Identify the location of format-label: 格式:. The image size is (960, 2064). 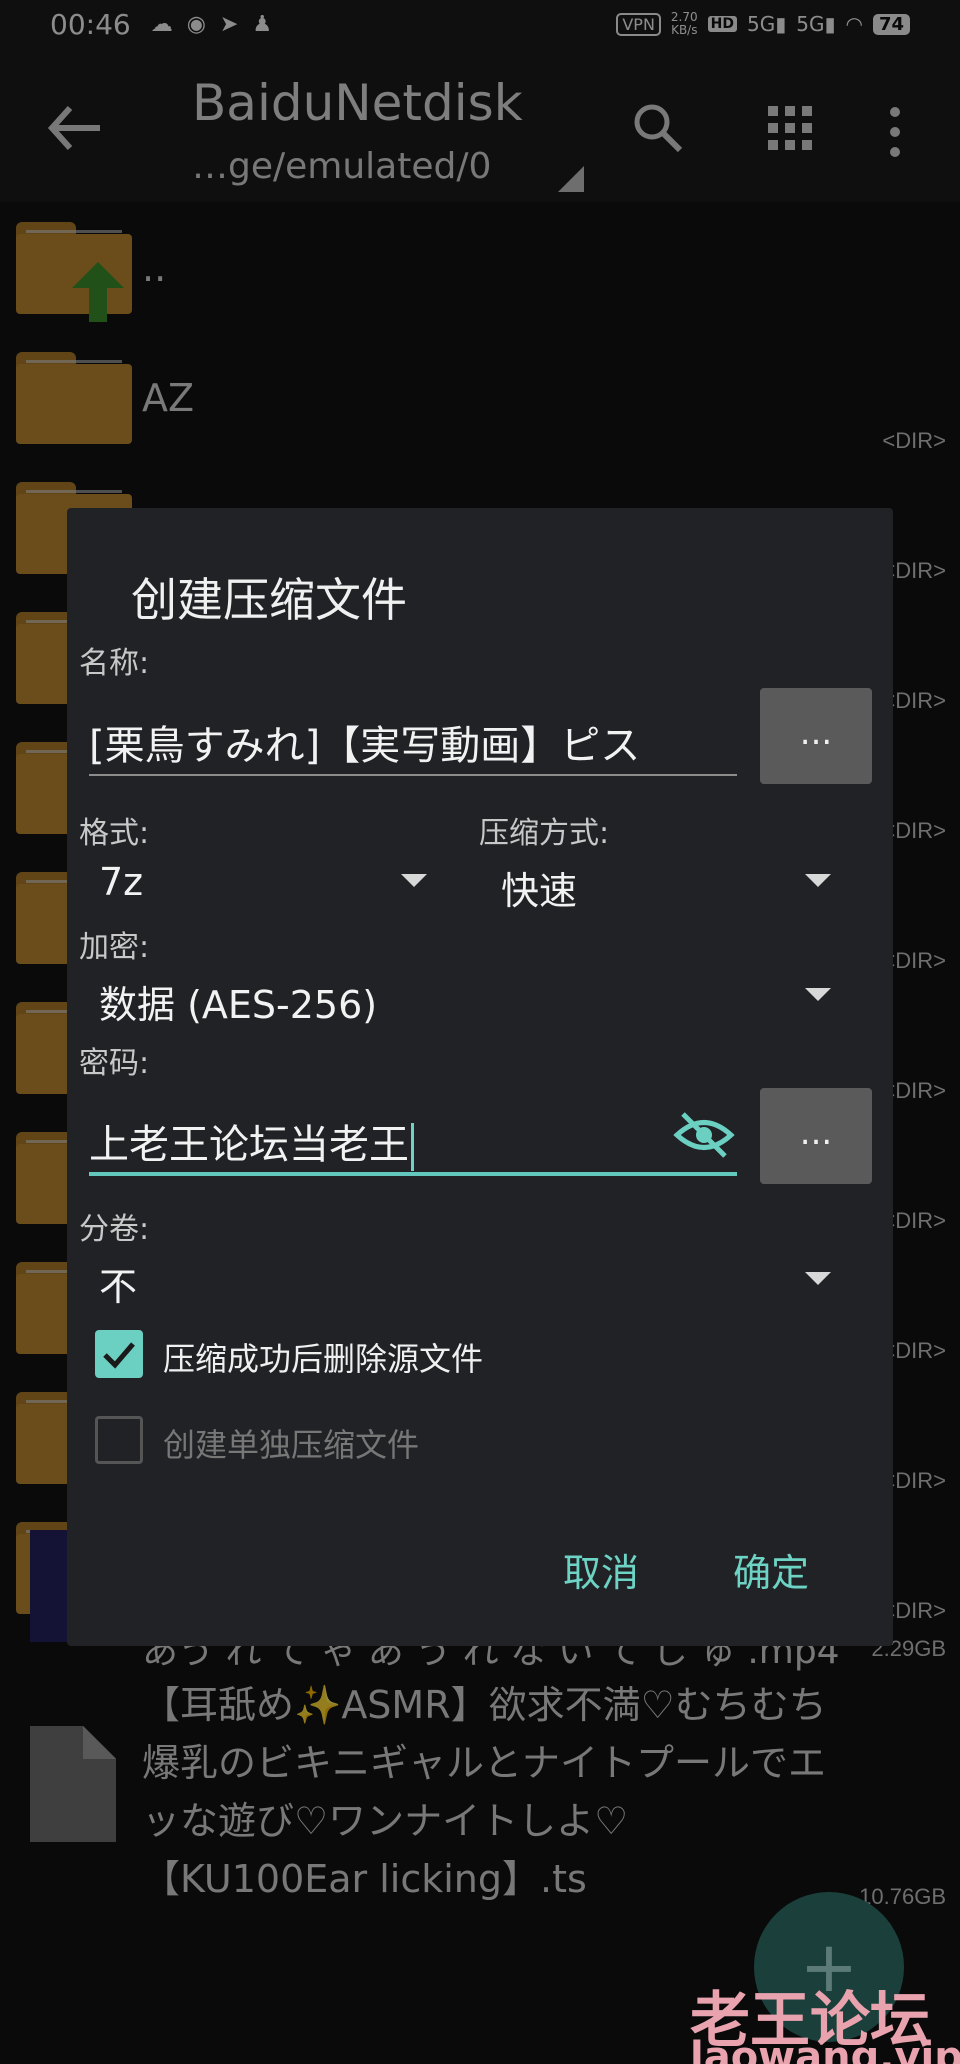
(114, 833).